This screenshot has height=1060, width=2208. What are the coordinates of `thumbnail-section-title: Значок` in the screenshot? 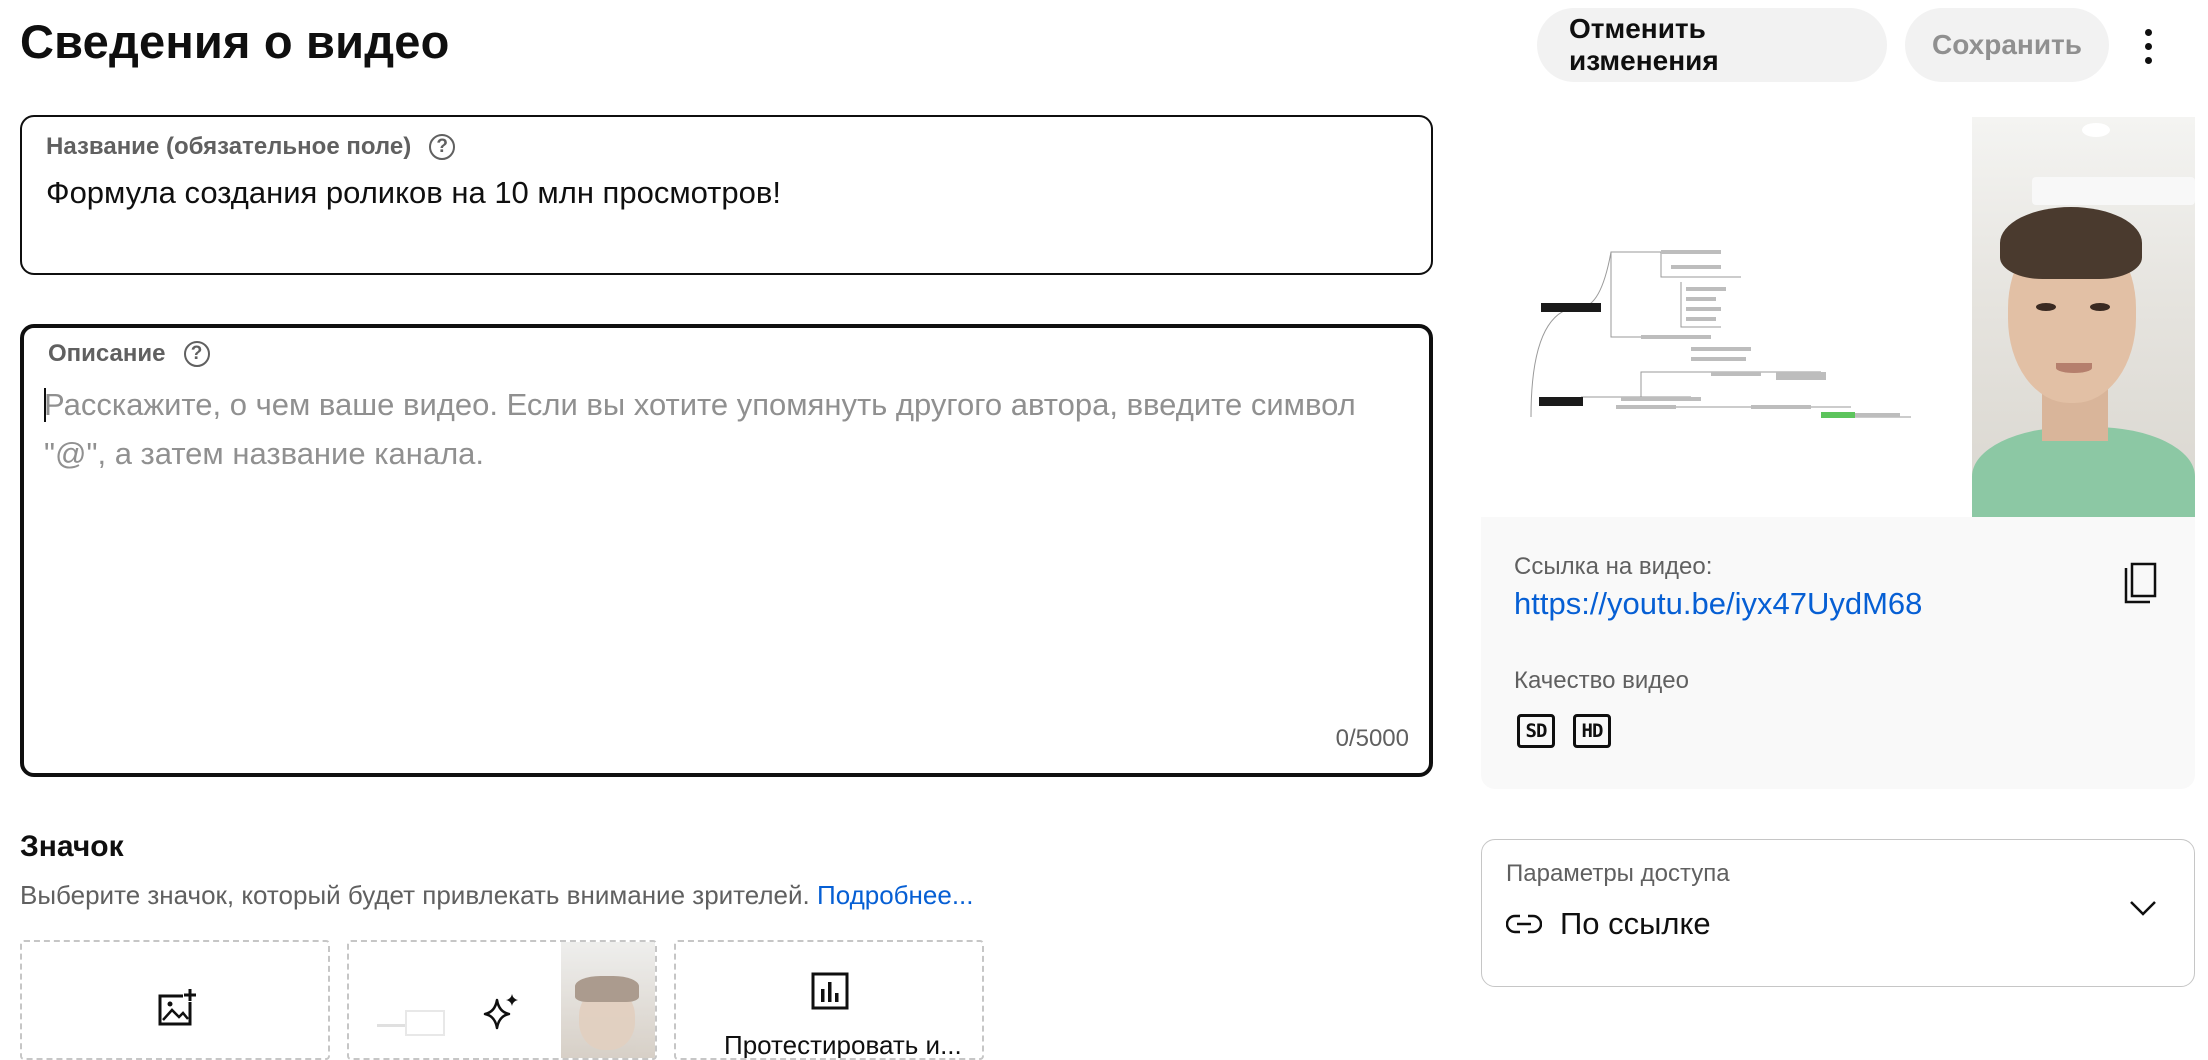 It's located at (72, 846).